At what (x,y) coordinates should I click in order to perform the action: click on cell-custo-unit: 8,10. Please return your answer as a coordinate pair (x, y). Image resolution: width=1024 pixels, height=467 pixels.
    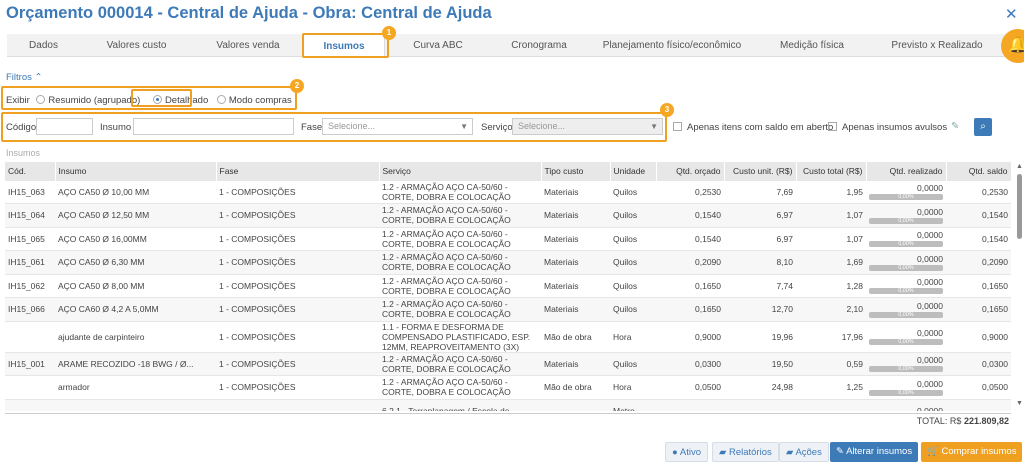
    Looking at the image, I should click on (760, 262).